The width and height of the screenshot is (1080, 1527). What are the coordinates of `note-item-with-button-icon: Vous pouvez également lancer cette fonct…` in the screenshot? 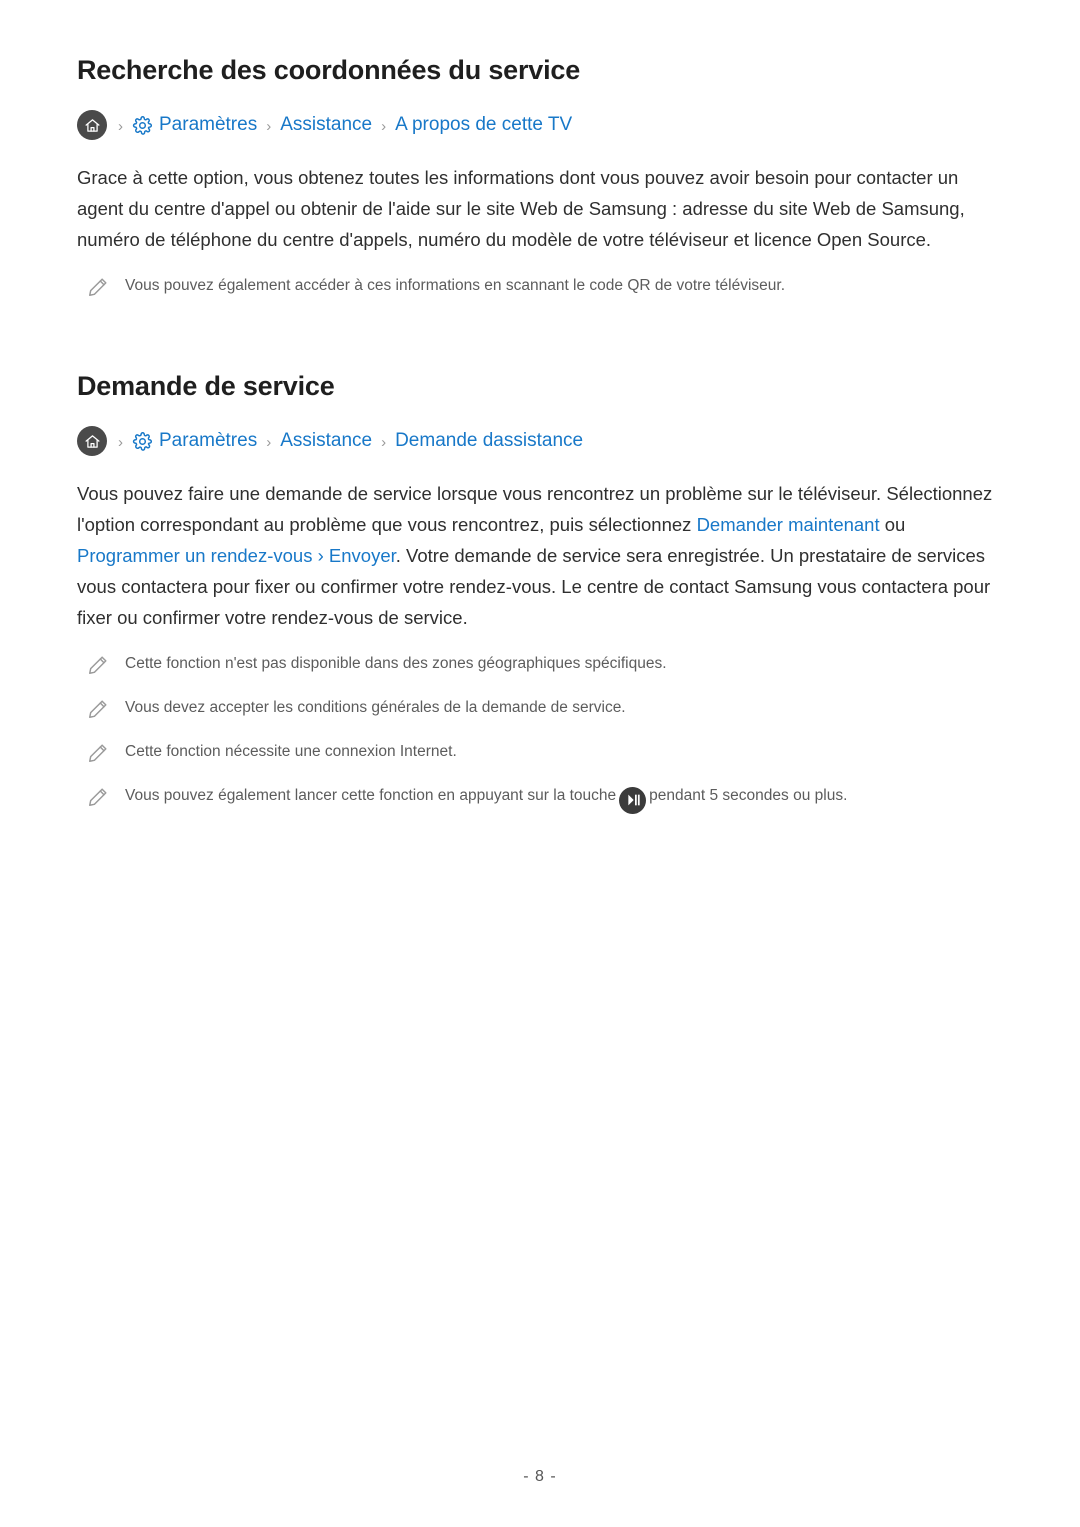 It's located at (539, 798).